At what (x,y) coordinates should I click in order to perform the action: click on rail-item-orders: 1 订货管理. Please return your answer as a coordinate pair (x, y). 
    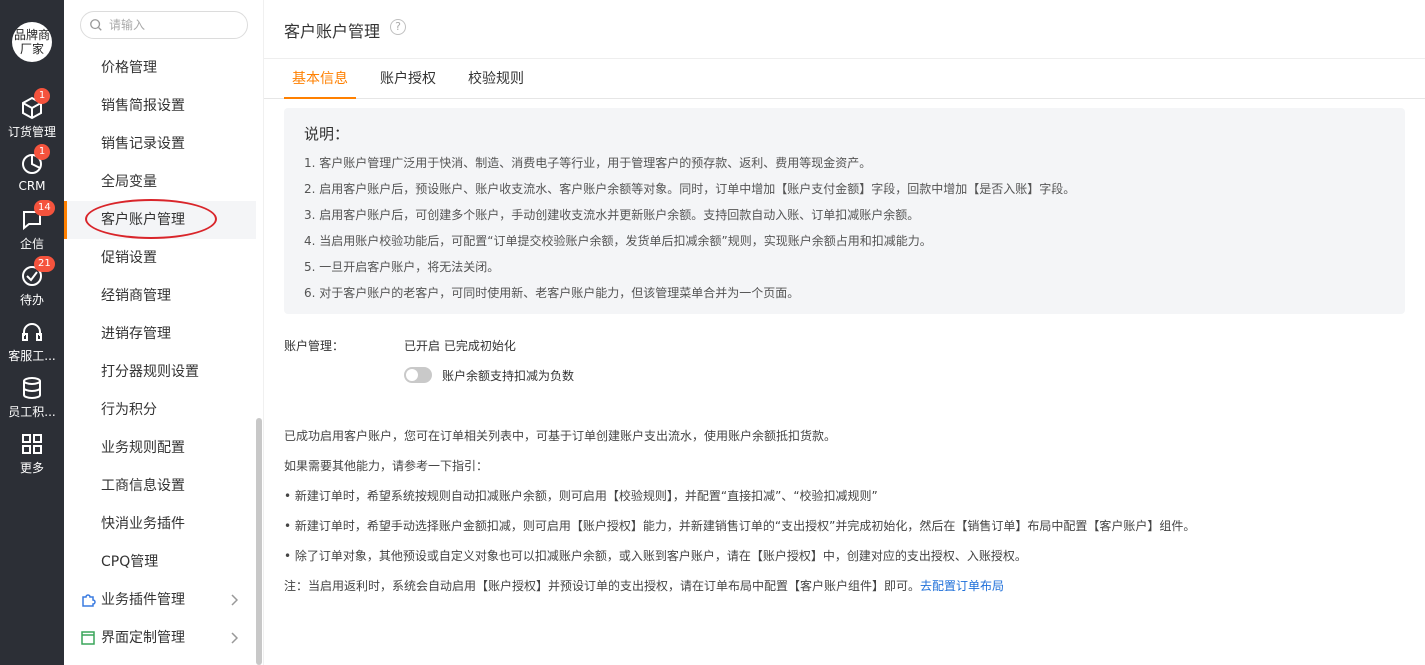
    Looking at the image, I should click on (32, 118).